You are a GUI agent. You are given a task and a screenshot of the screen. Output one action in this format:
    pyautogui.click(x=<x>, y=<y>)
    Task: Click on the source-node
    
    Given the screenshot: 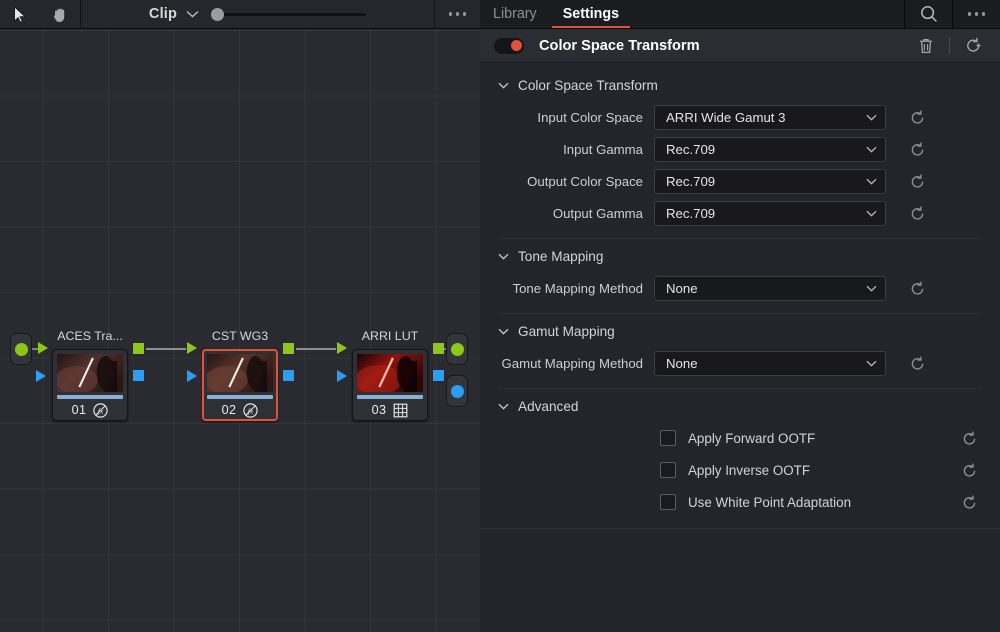 What is the action you would take?
    pyautogui.click(x=21, y=349)
    